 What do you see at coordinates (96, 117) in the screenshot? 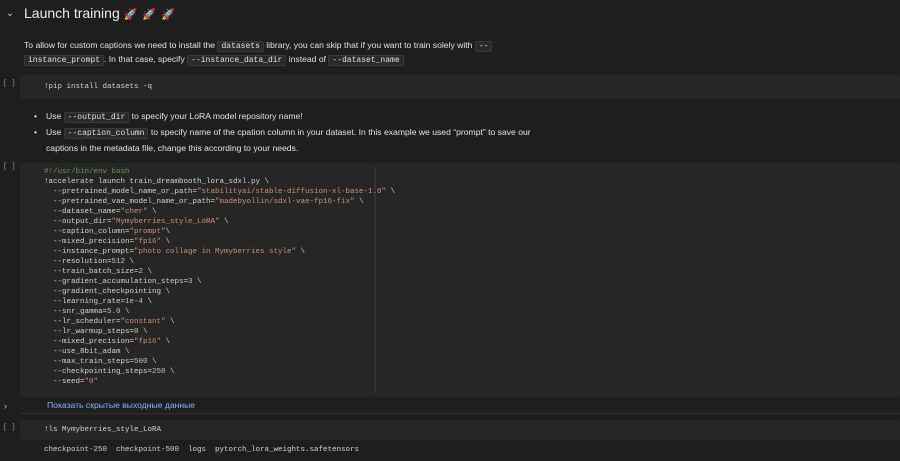
I see `inline-code: --output_dir` at bounding box center [96, 117].